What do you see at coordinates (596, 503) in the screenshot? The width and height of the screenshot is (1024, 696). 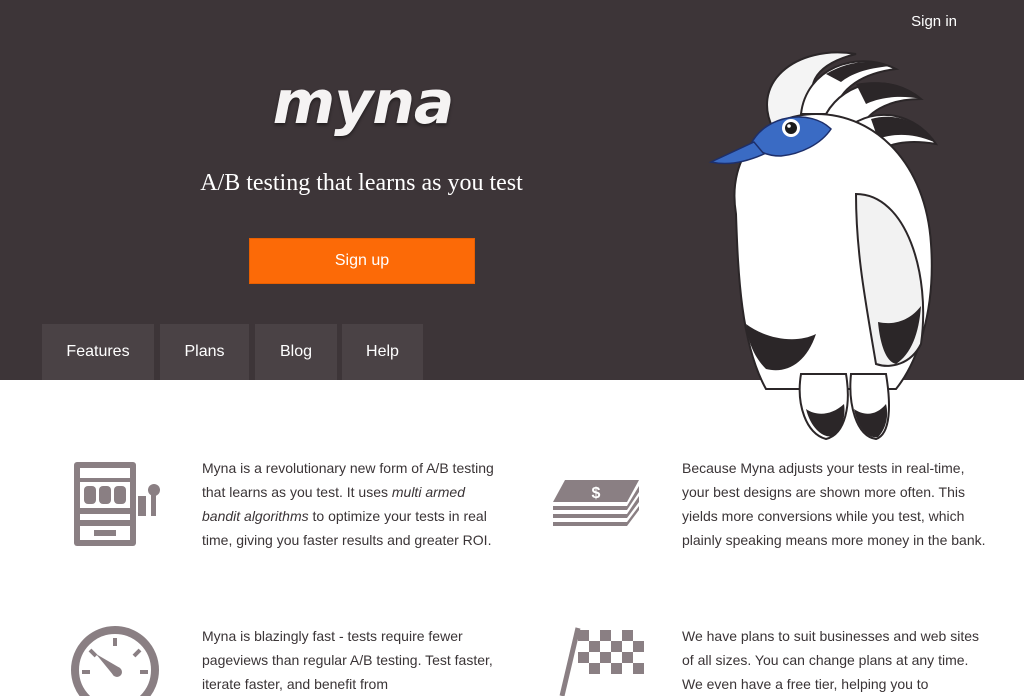 I see `money-stack-icon: $` at bounding box center [596, 503].